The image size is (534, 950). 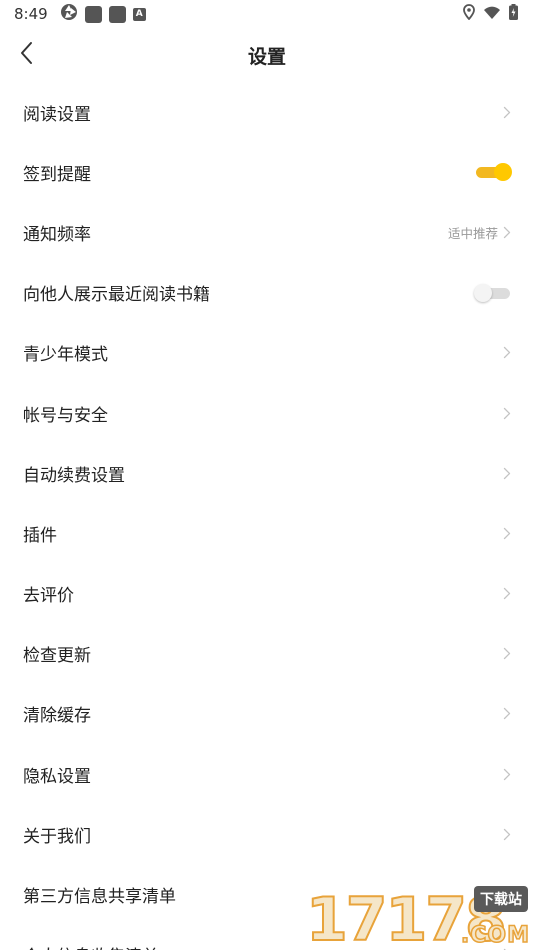 What do you see at coordinates (513, 14) in the screenshot?
I see `battery-icon` at bounding box center [513, 14].